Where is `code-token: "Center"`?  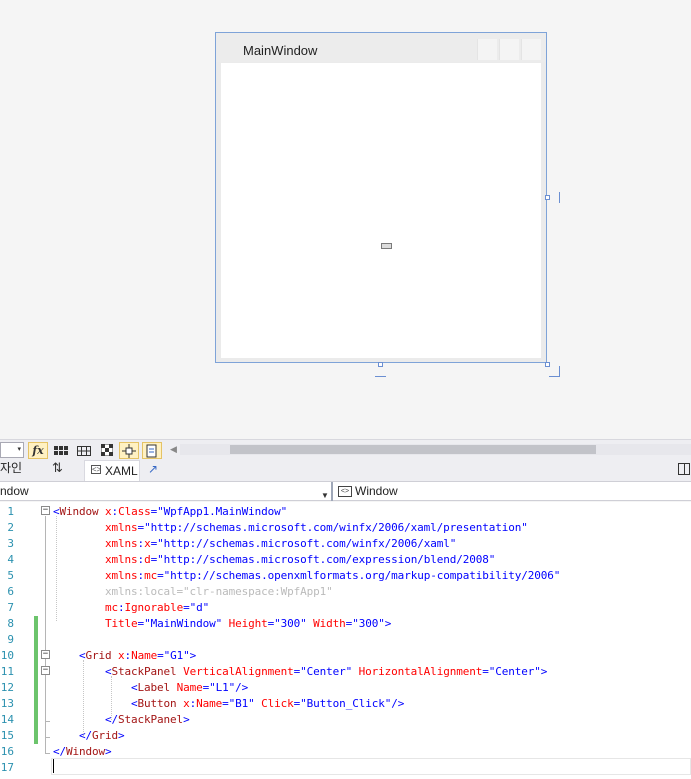 code-token: "Center" is located at coordinates (326, 671).